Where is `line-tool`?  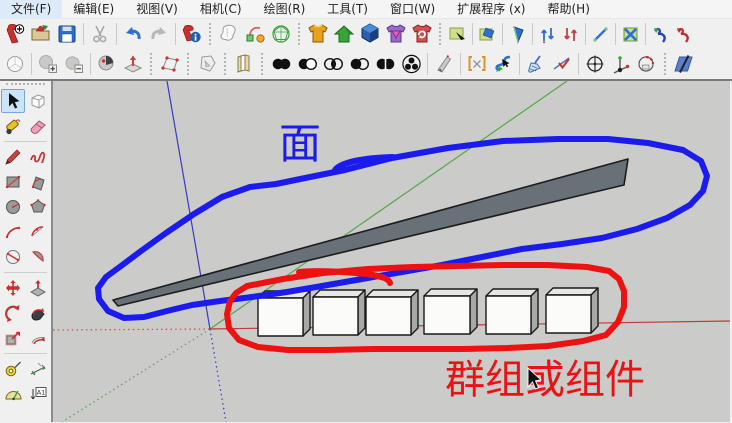
line-tool is located at coordinates (13, 157).